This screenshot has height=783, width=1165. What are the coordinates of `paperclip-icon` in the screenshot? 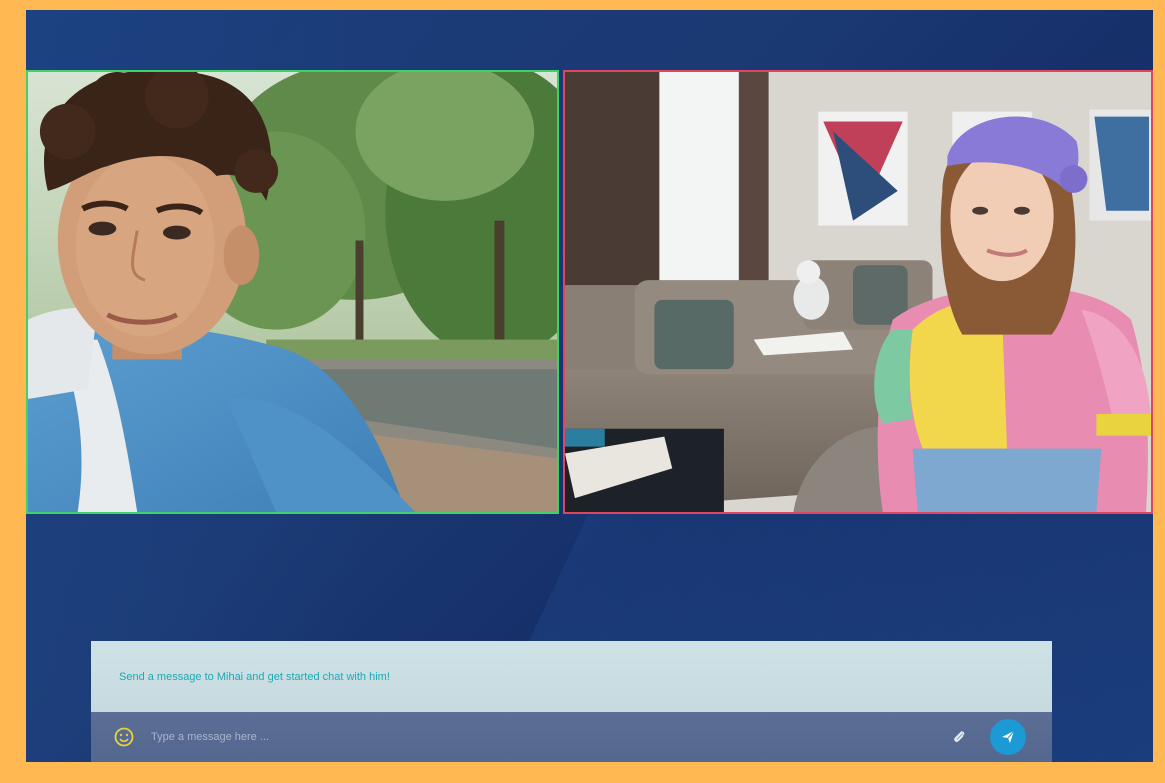 It's located at (959, 737).